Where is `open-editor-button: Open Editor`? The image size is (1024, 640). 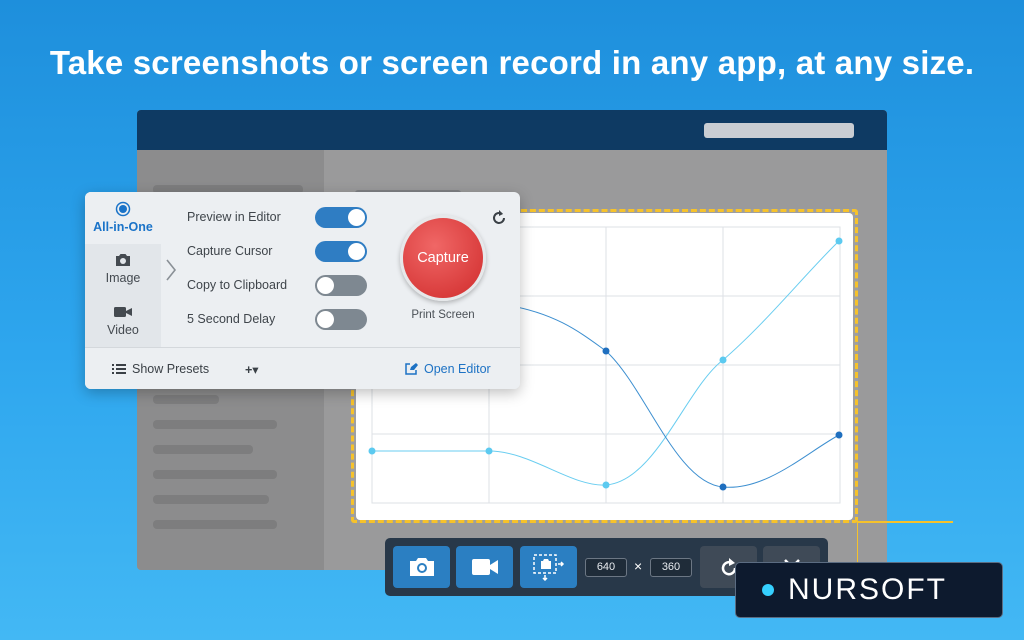 open-editor-button: Open Editor is located at coordinates (447, 369).